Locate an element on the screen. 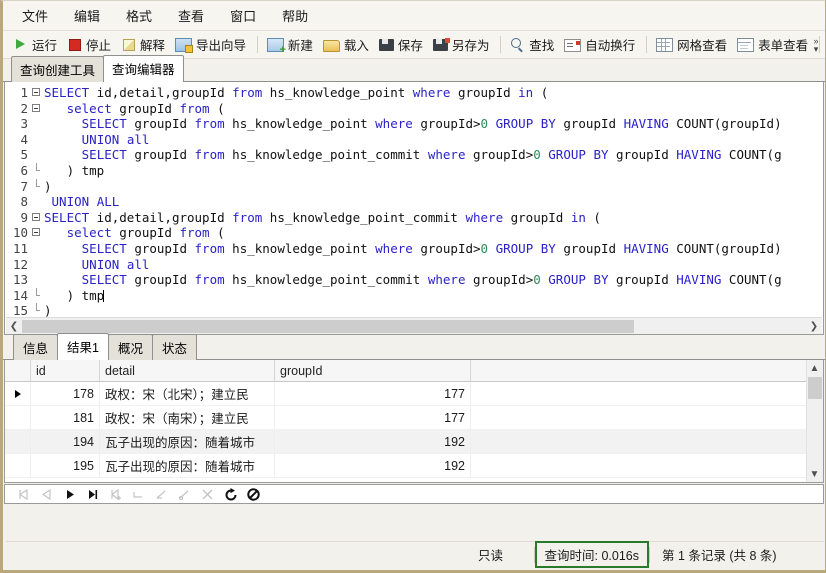 The width and height of the screenshot is (826, 573). nav-last-record-icon is located at coordinates (92, 494).